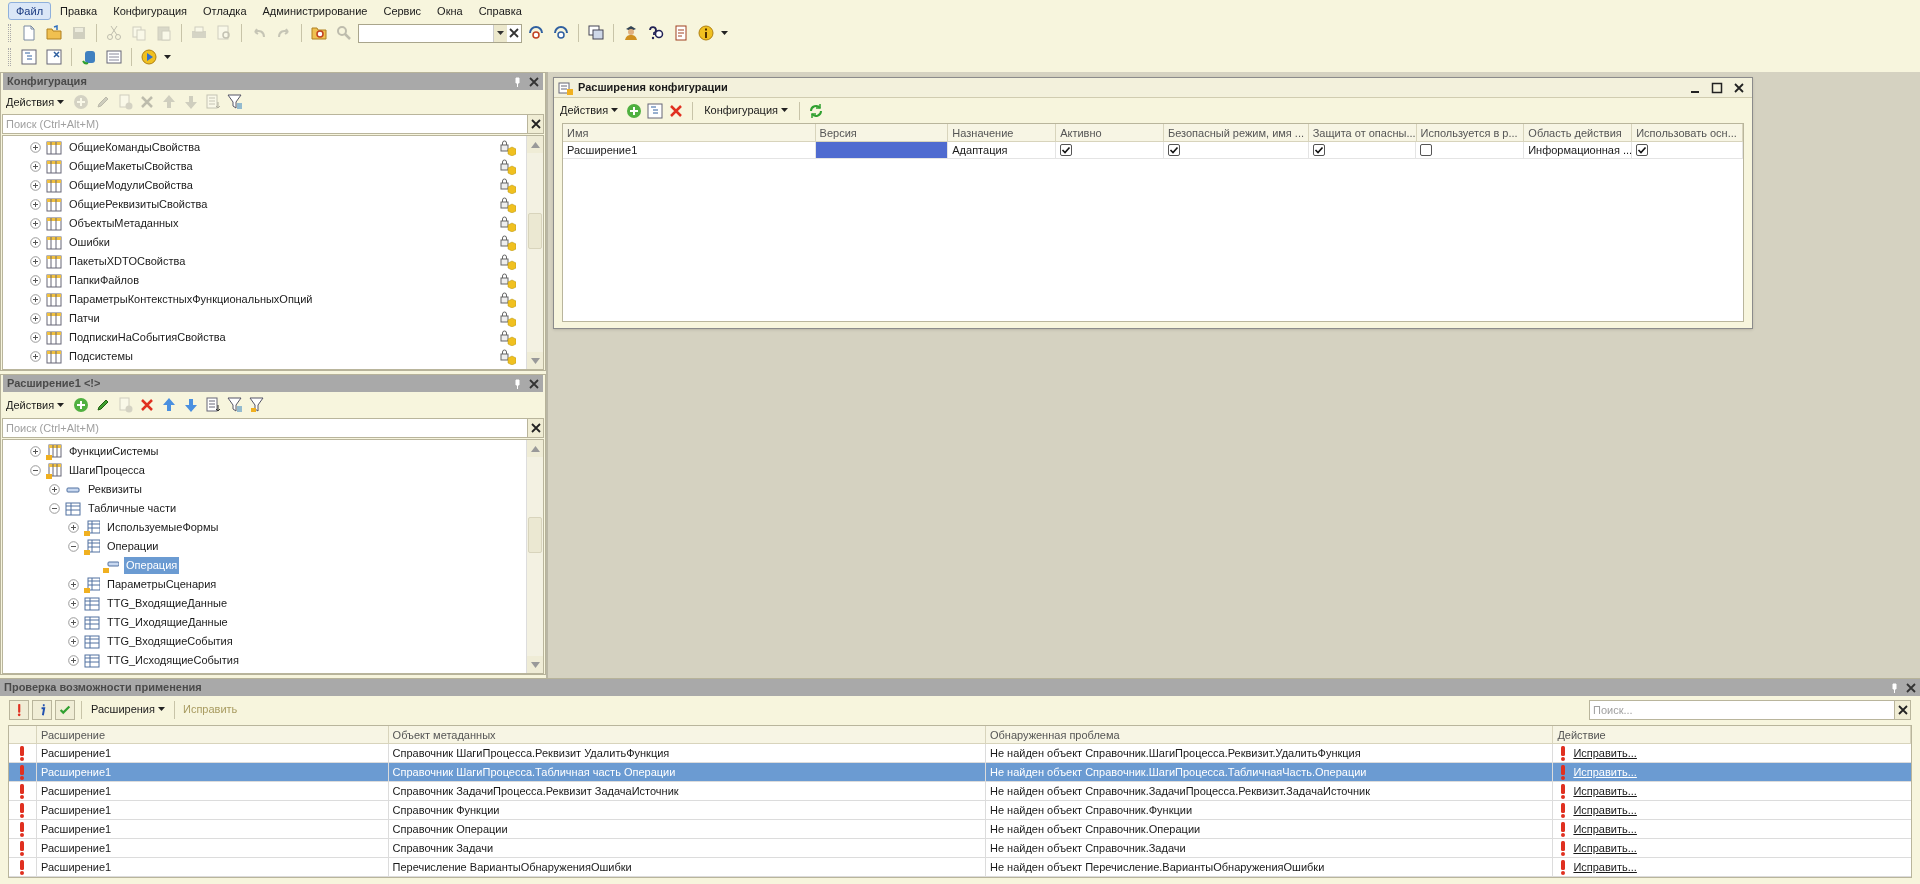 This screenshot has width=1920, height=884. I want to click on error-filter-button, so click(19, 709).